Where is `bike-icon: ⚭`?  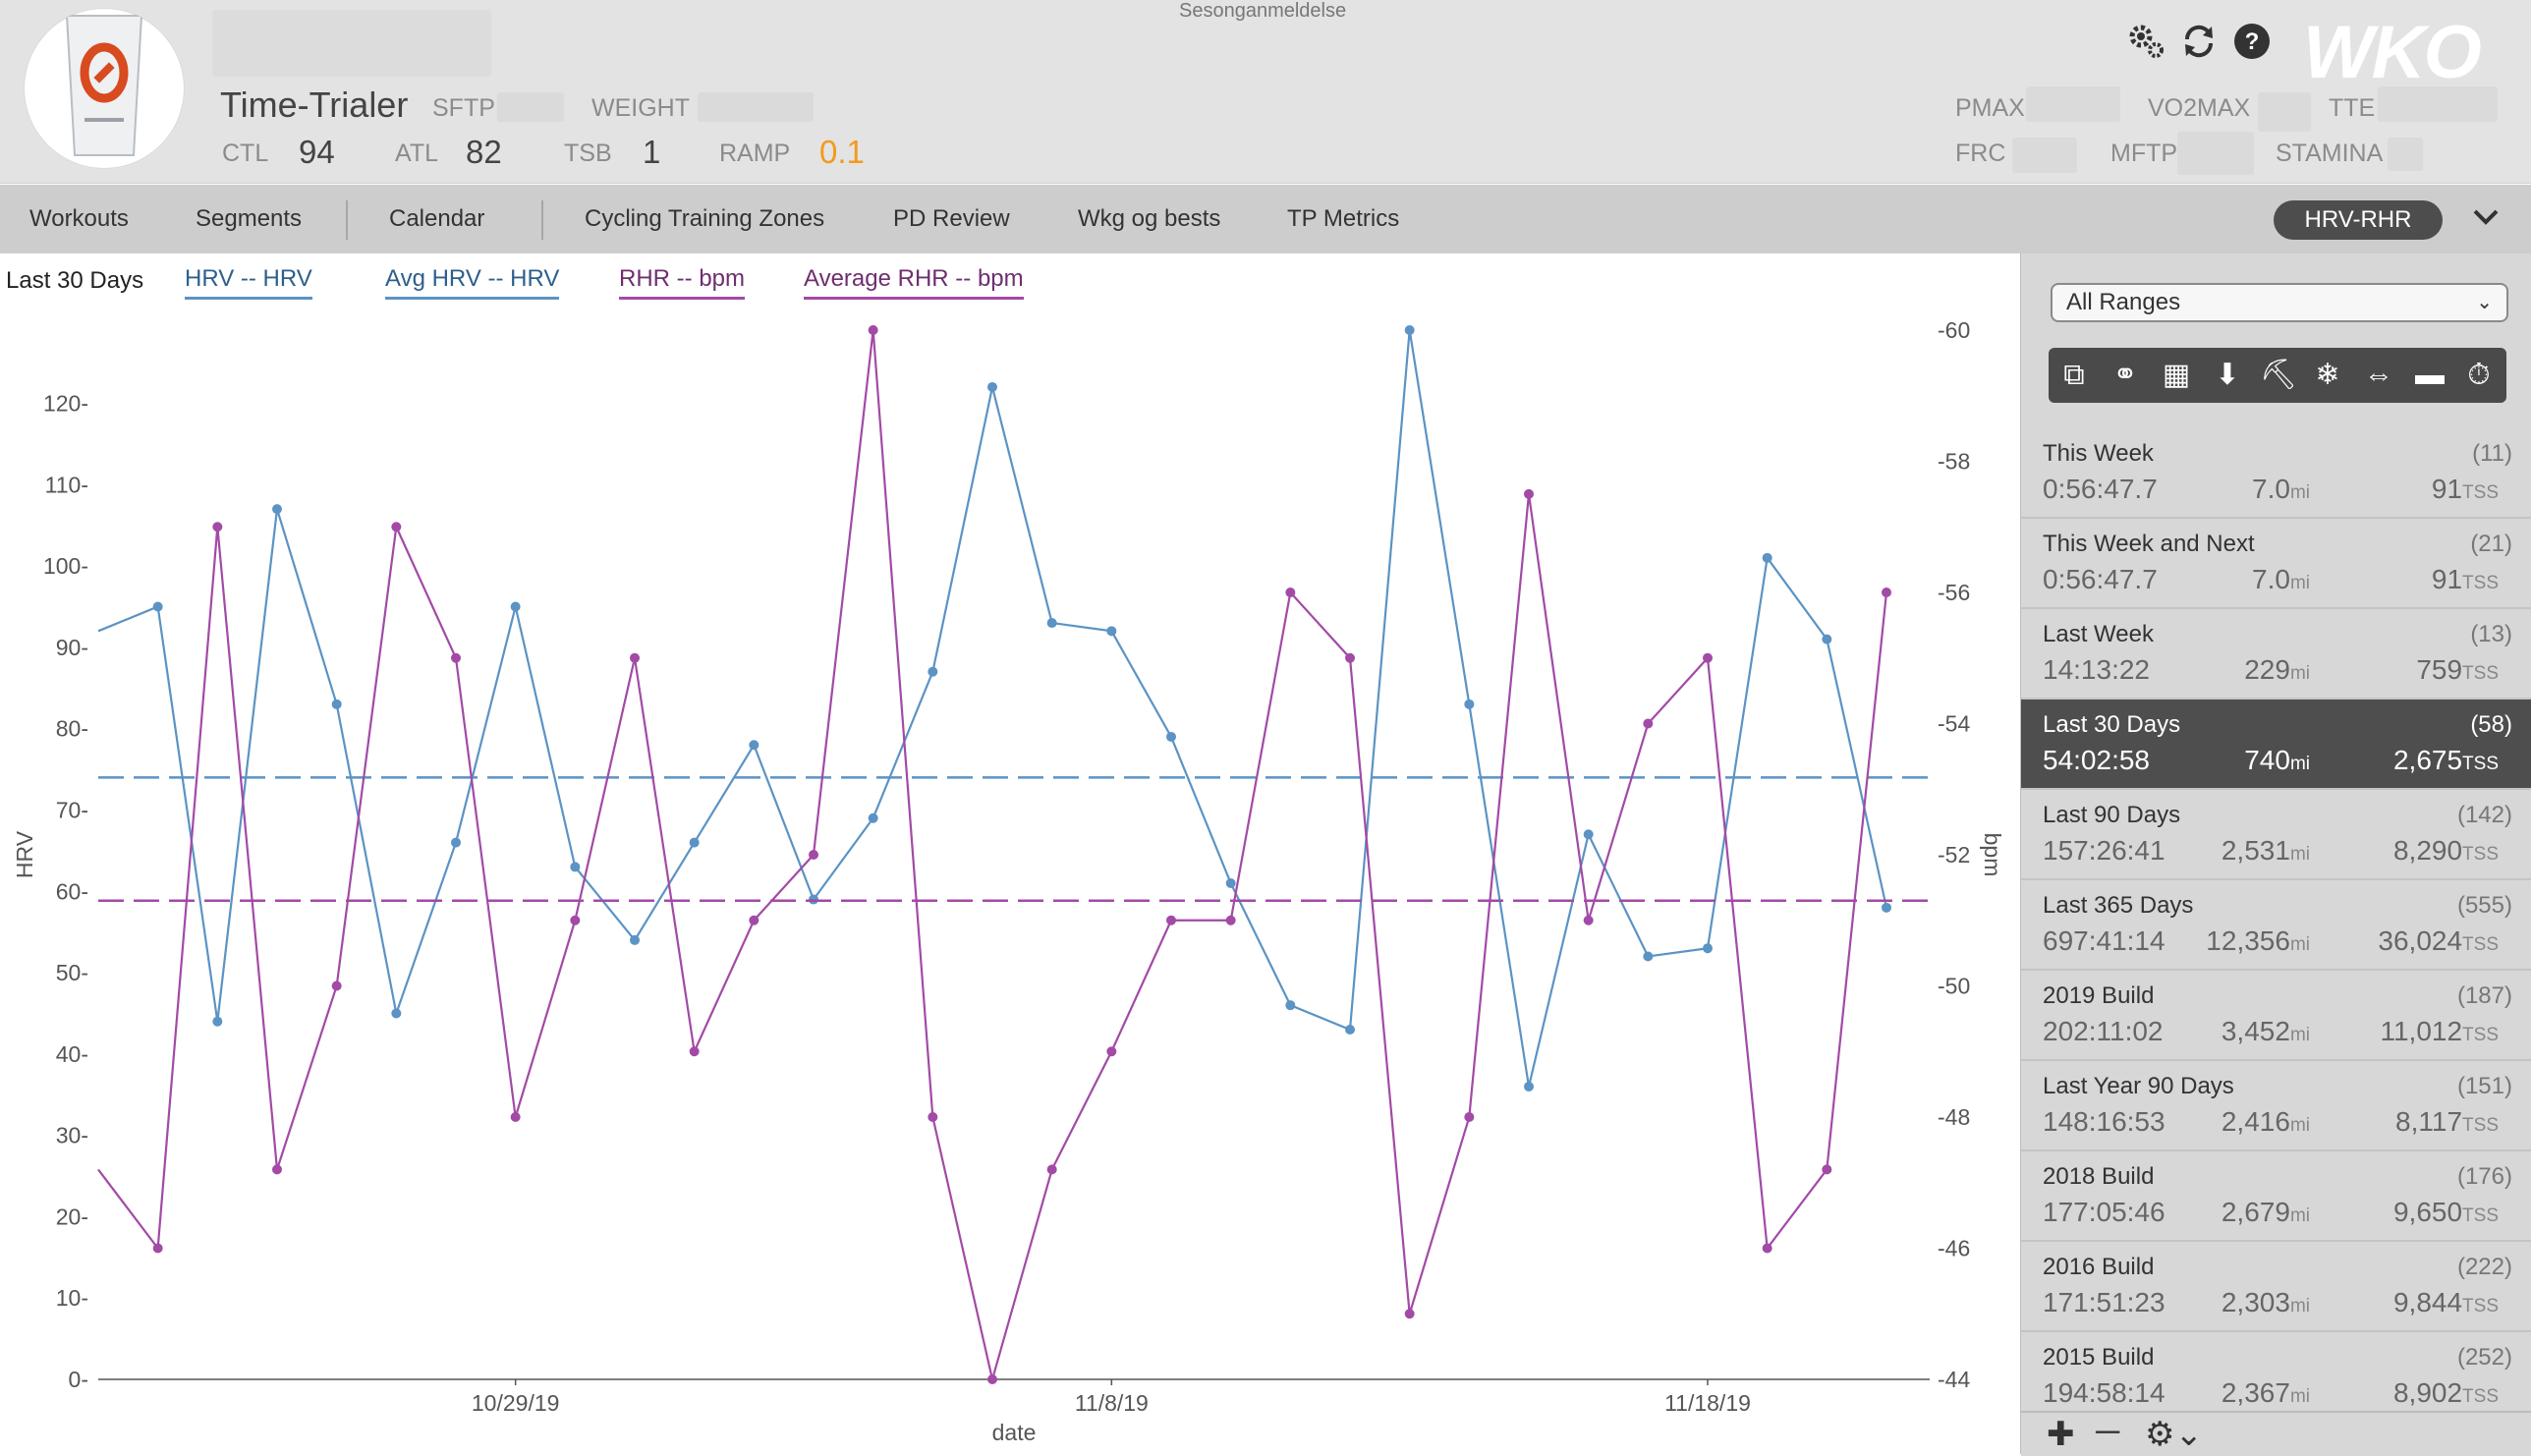
bike-icon: ⚭ is located at coordinates (2125, 375).